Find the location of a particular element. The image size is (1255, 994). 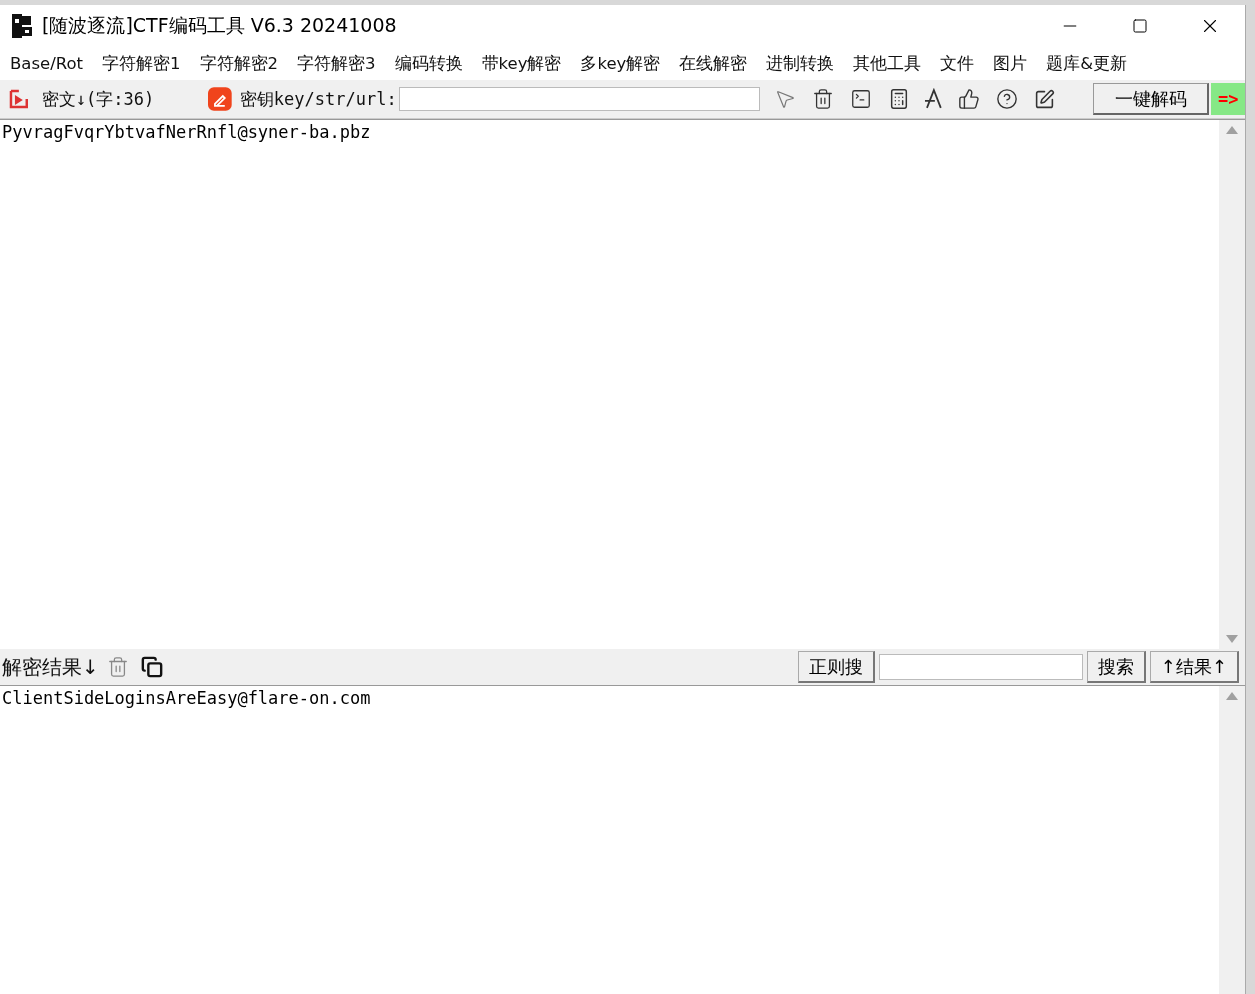

menu-item: 图片 is located at coordinates (1010, 63).